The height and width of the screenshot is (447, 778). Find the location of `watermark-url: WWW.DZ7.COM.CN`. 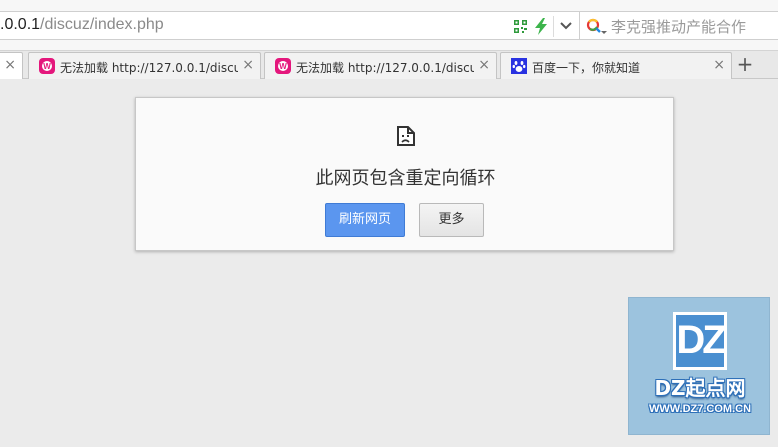

watermark-url: WWW.DZ7.COM.CN is located at coordinates (700, 409).